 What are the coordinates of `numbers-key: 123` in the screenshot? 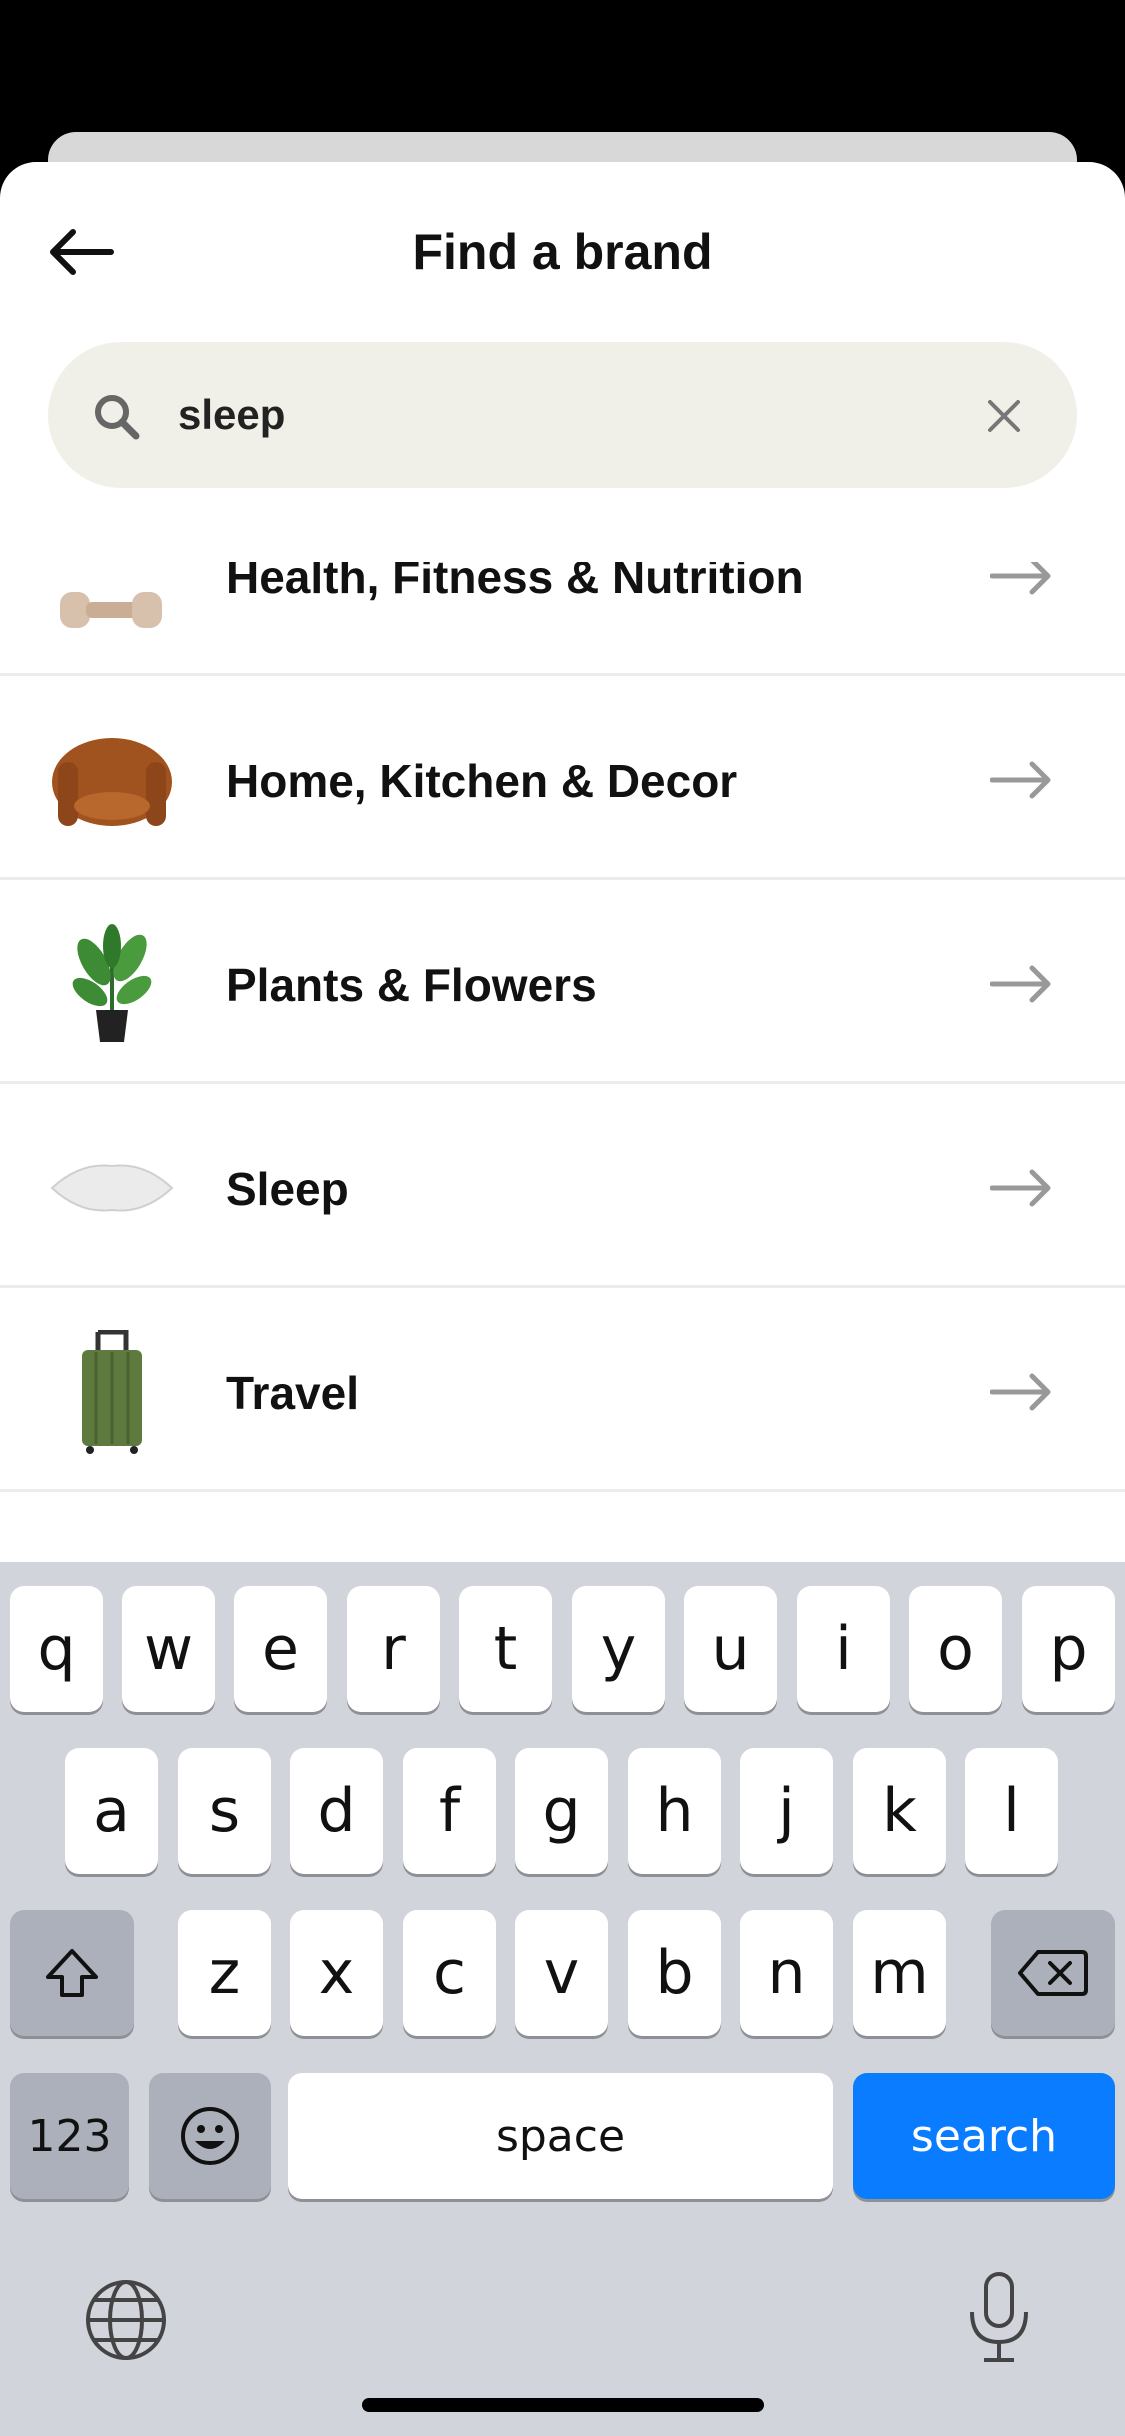 It's located at (69, 2136).